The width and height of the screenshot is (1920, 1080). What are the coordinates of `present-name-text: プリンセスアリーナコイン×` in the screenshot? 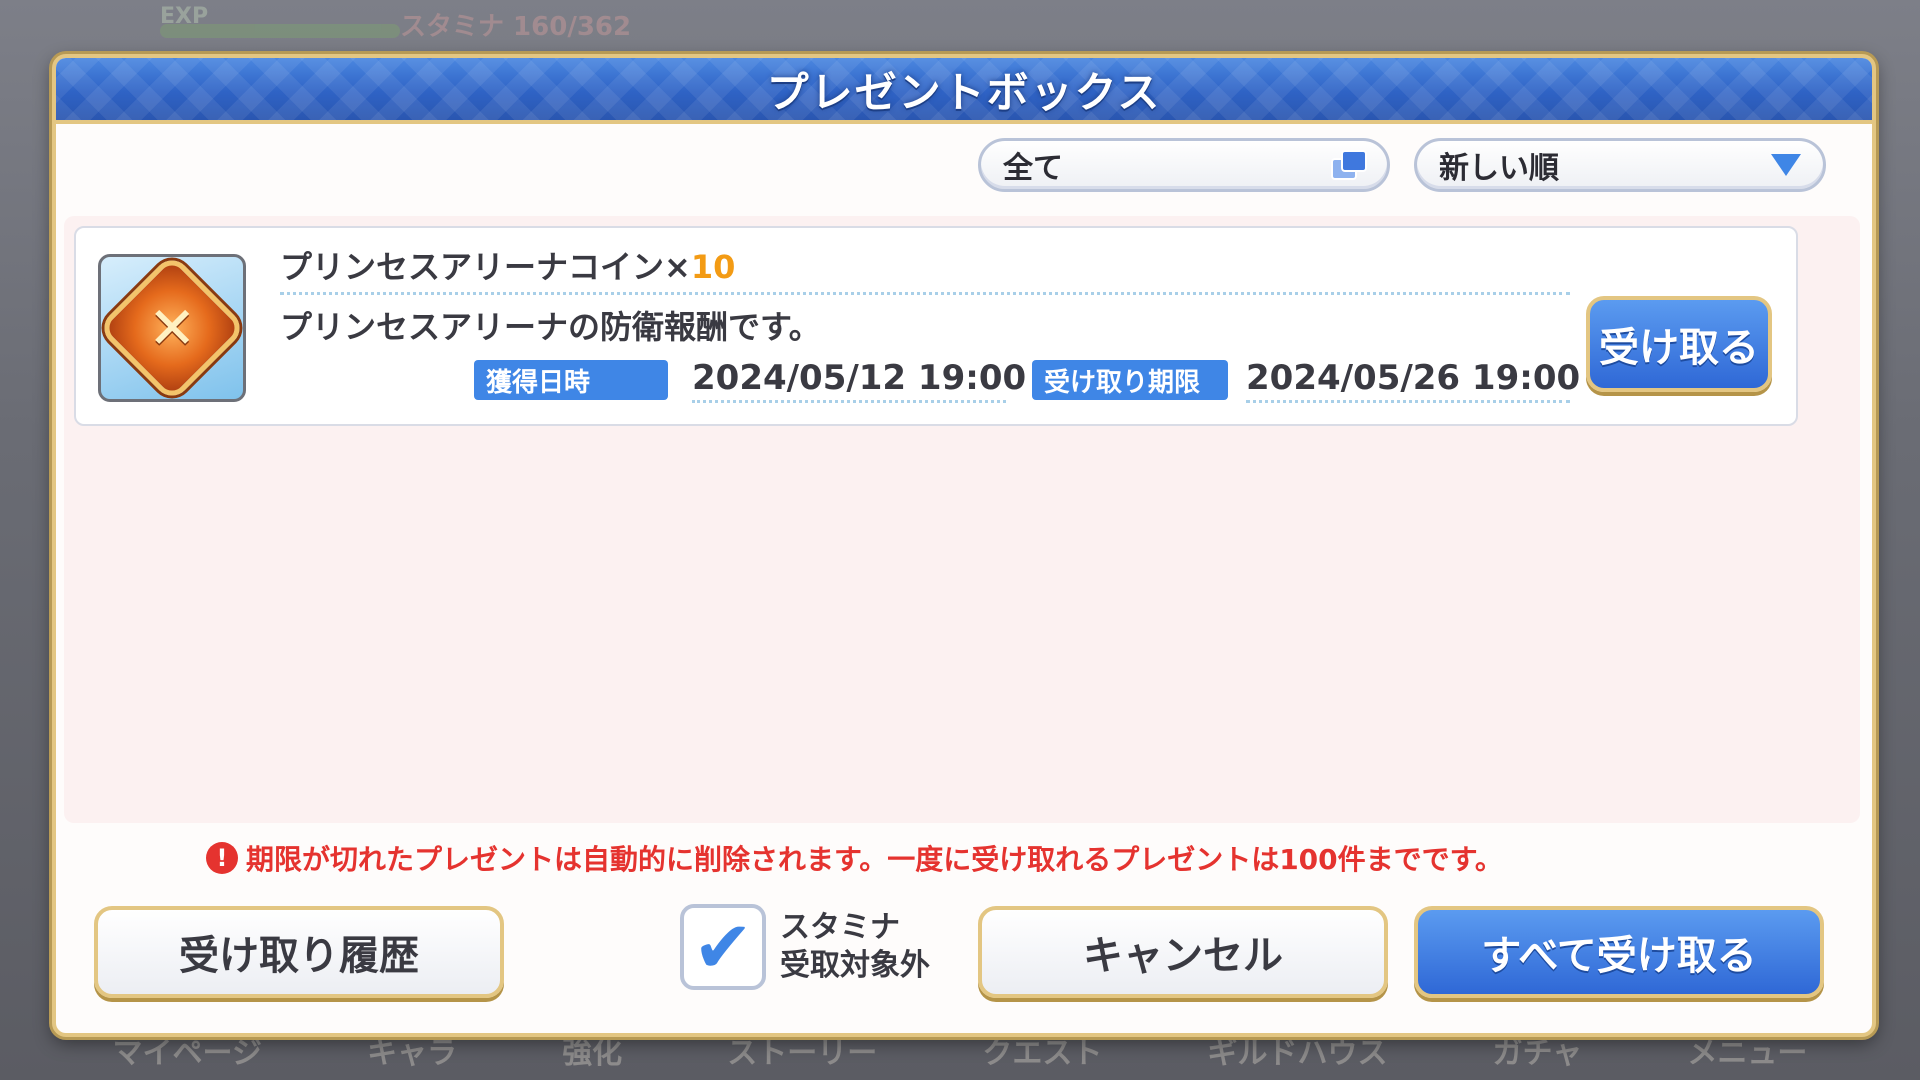 It's located at (485, 267).